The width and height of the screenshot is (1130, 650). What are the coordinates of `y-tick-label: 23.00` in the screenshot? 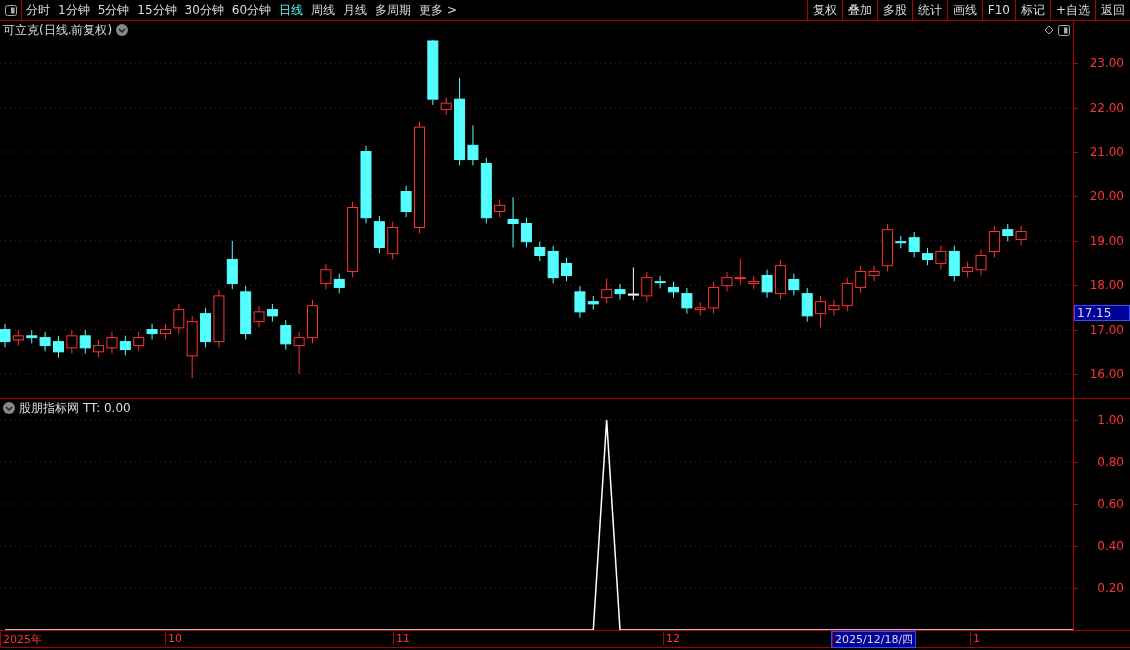 It's located at (1106, 63).